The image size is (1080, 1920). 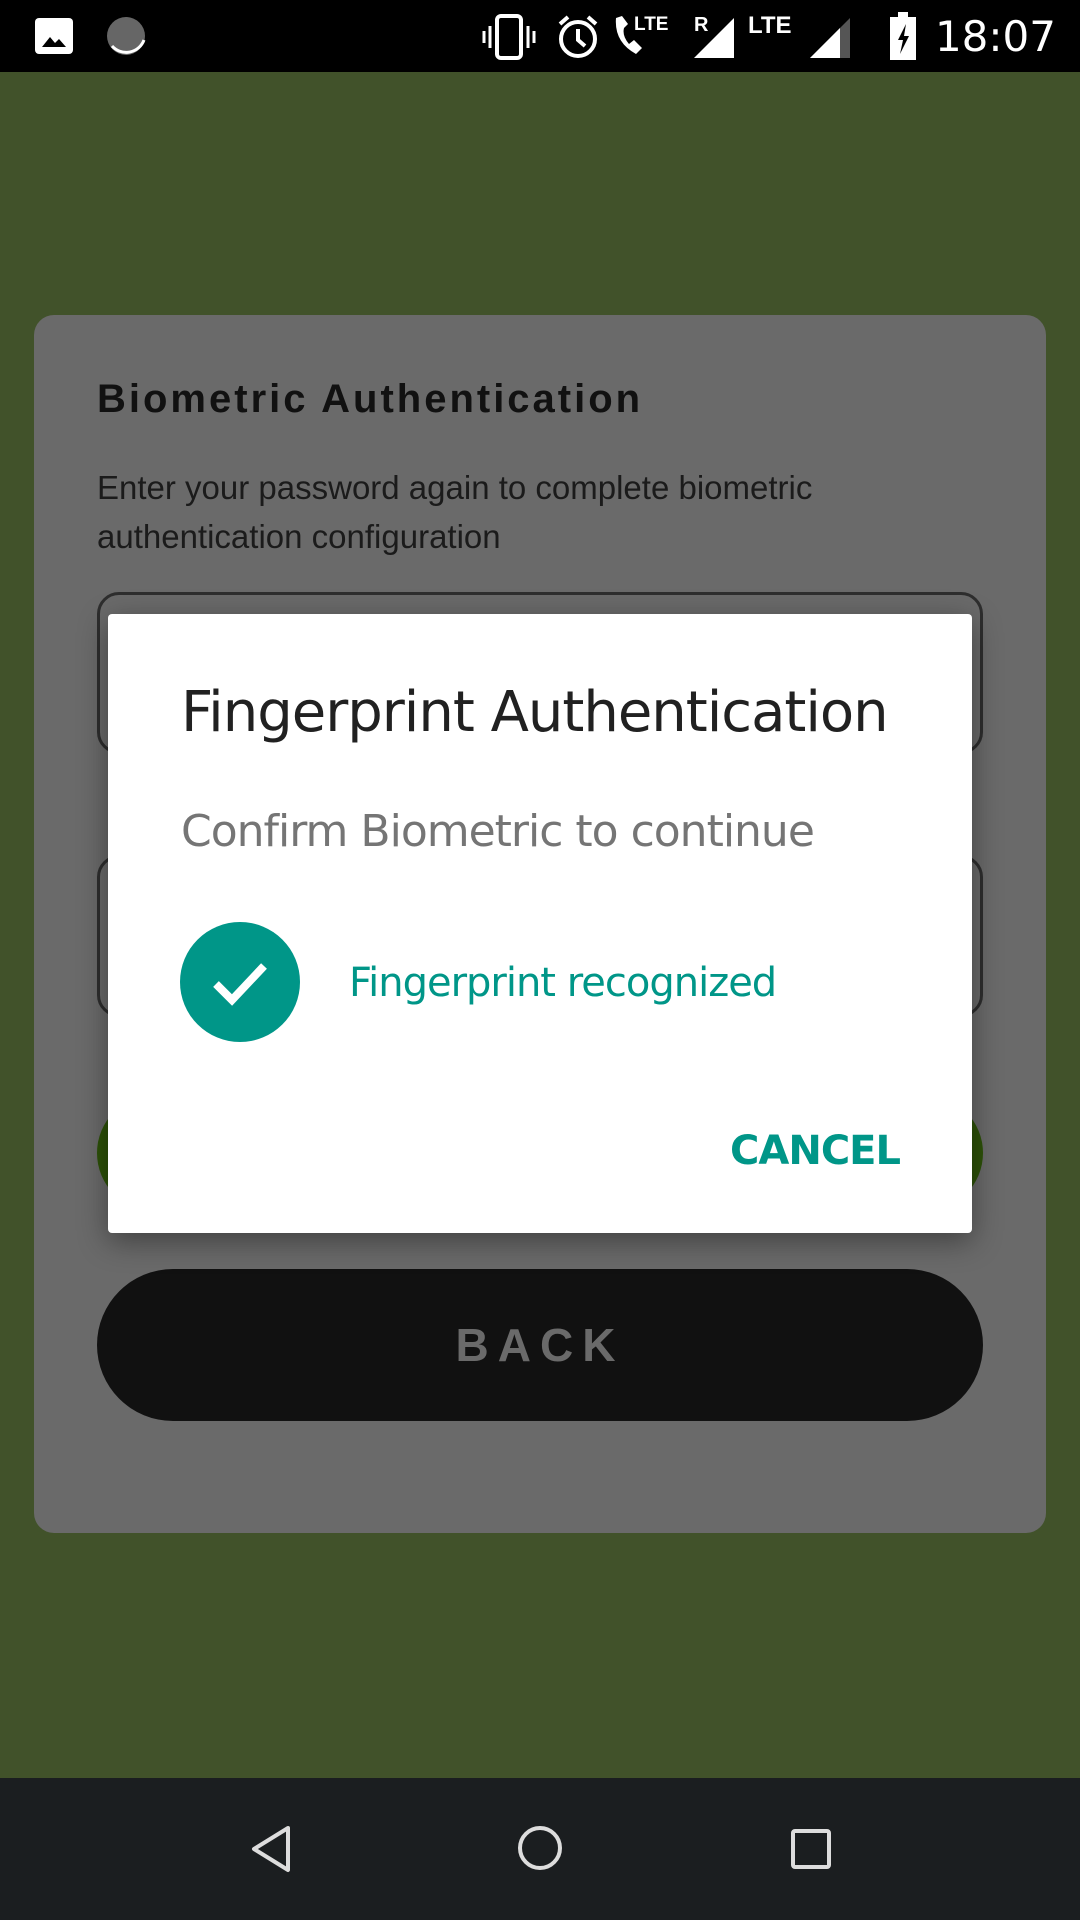 I want to click on dialog-subtitle: Confirm Biometric to continue, so click(x=498, y=831).